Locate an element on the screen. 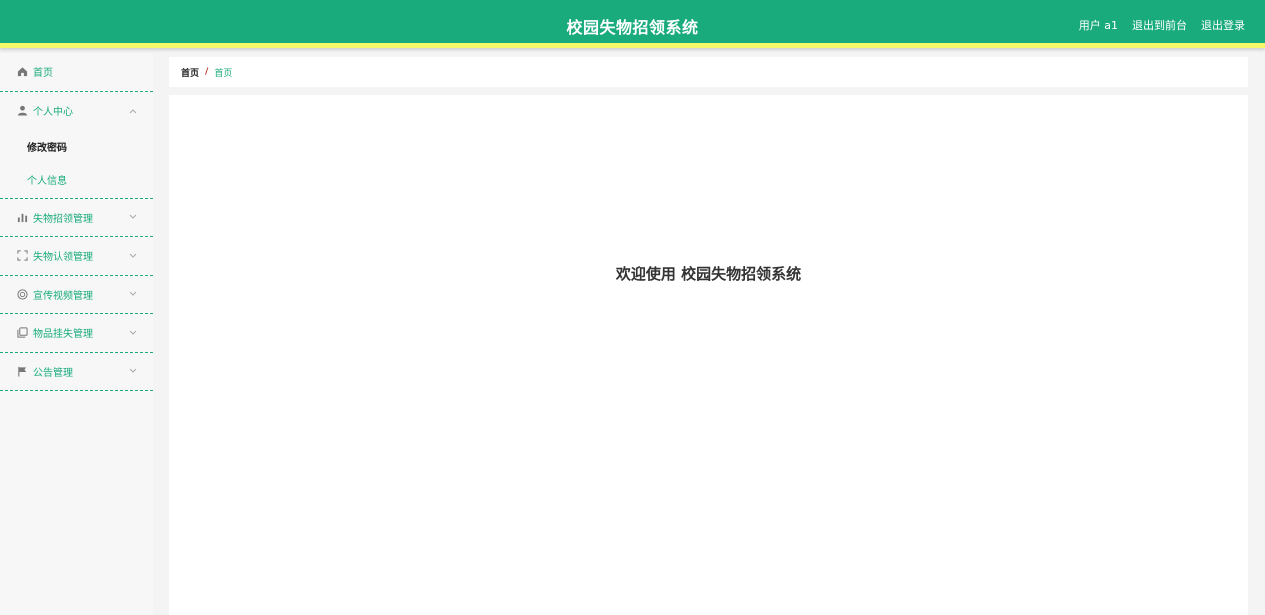 The image size is (1265, 615). welcome-message: 欢迎使用 校园失物招领系统 is located at coordinates (708, 274).